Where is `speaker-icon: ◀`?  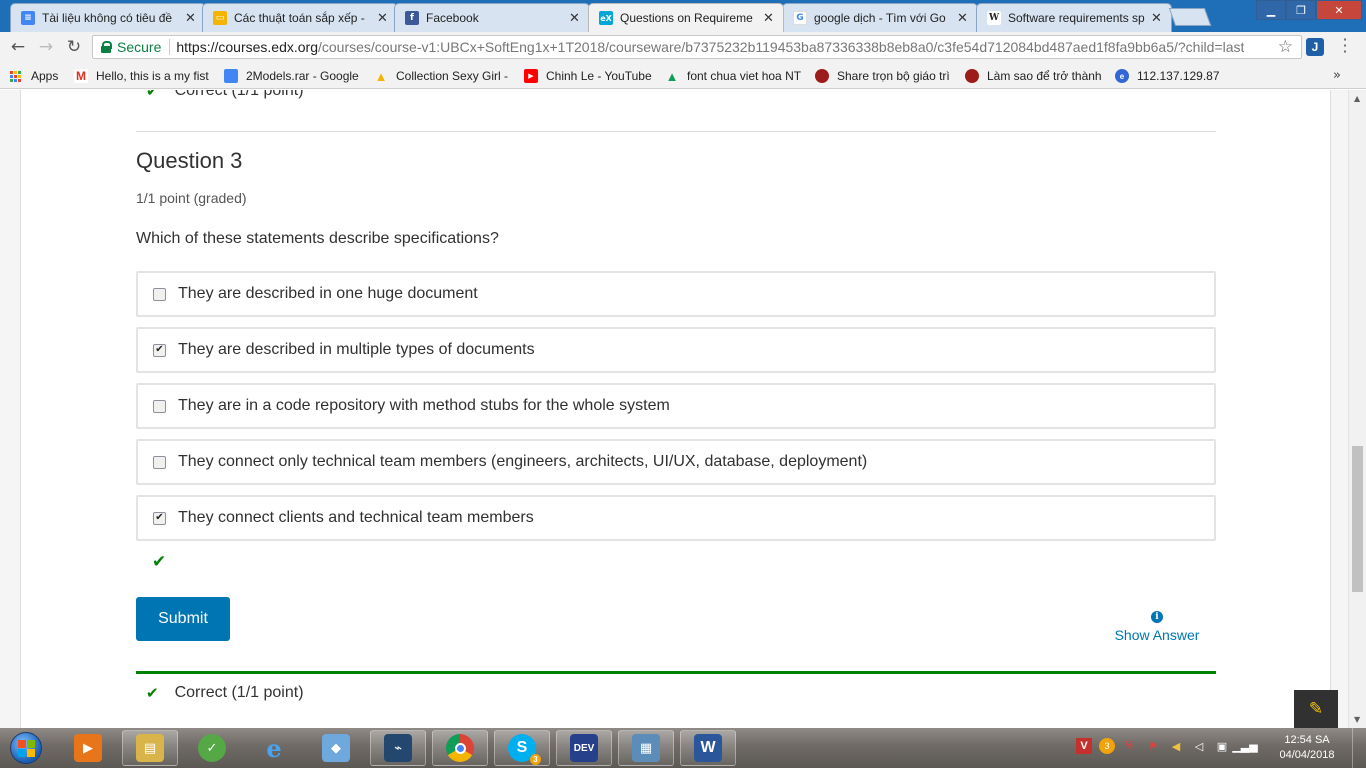
speaker-icon: ◀ is located at coordinates (1176, 746).